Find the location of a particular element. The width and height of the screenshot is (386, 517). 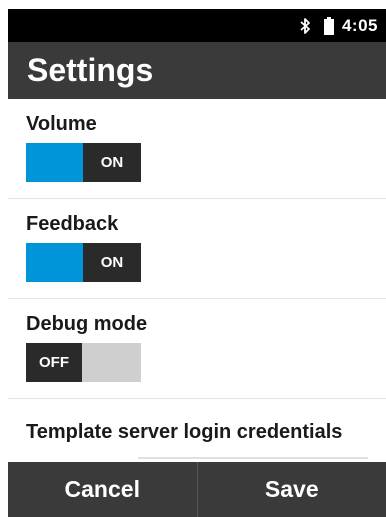

cancel-button: Cancel is located at coordinates (102, 489).